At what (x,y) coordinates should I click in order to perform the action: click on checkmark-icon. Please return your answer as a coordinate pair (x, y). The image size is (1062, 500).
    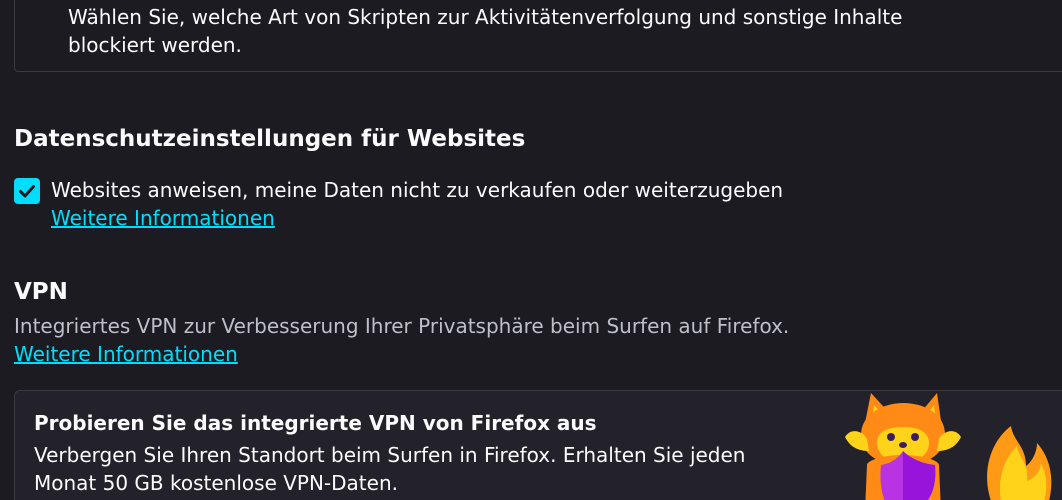
    Looking at the image, I should click on (27, 191).